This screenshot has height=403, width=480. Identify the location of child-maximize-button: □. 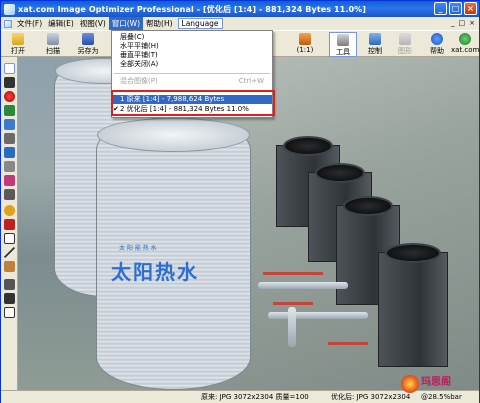
(462, 23).